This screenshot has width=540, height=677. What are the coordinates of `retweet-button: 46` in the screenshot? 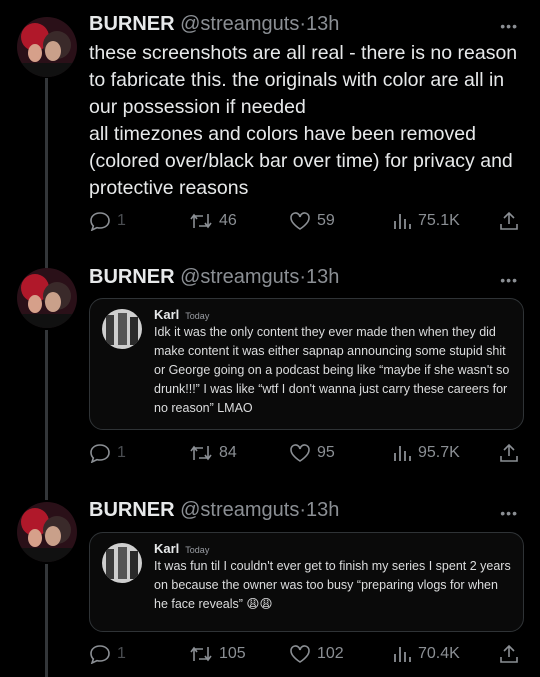 It's located at (213, 221).